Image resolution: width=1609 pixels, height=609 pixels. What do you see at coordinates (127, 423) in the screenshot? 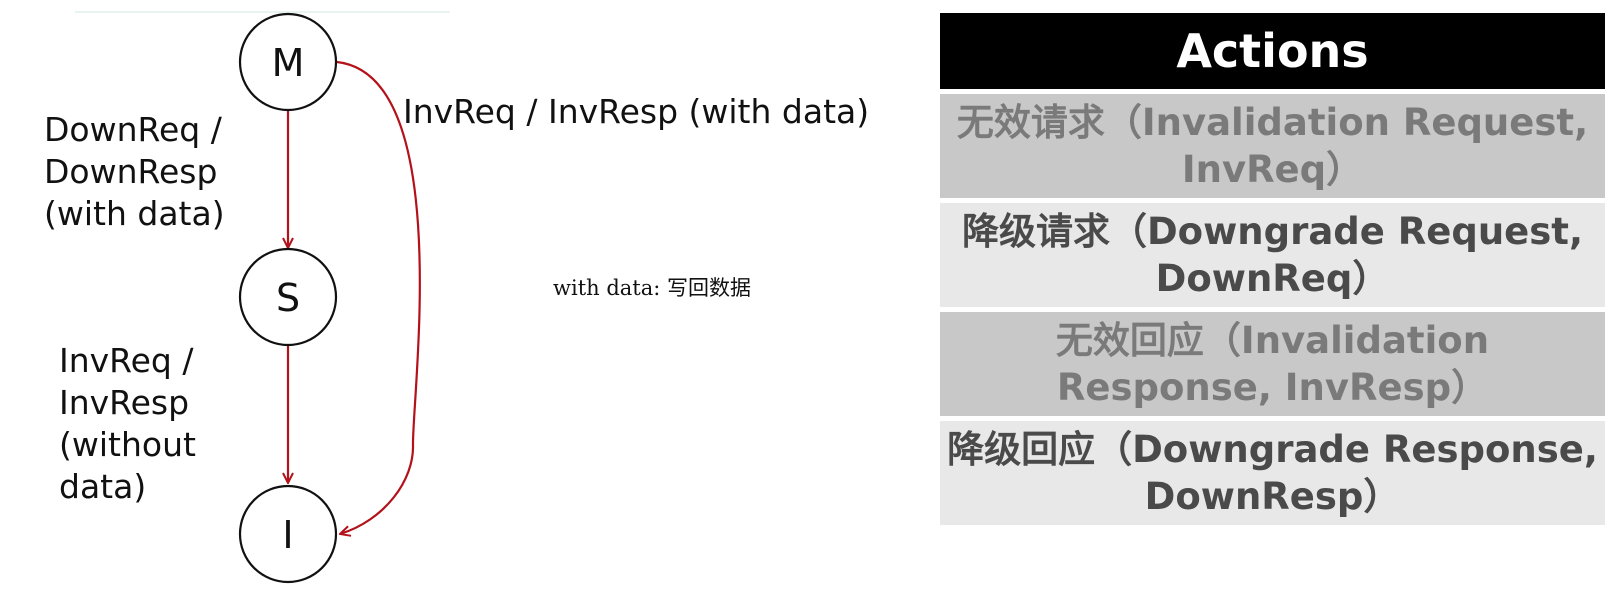
I see `label-s-to-i: InvReq / InvResp (without data)` at bounding box center [127, 423].